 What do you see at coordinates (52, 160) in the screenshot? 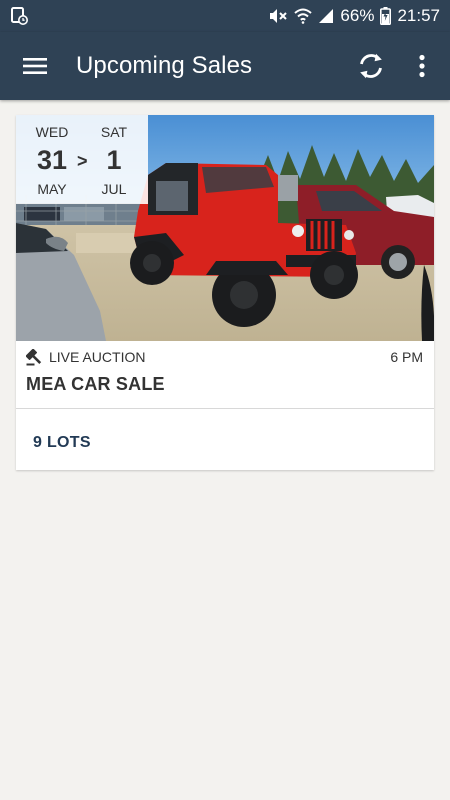
I see `start-day: 31` at bounding box center [52, 160].